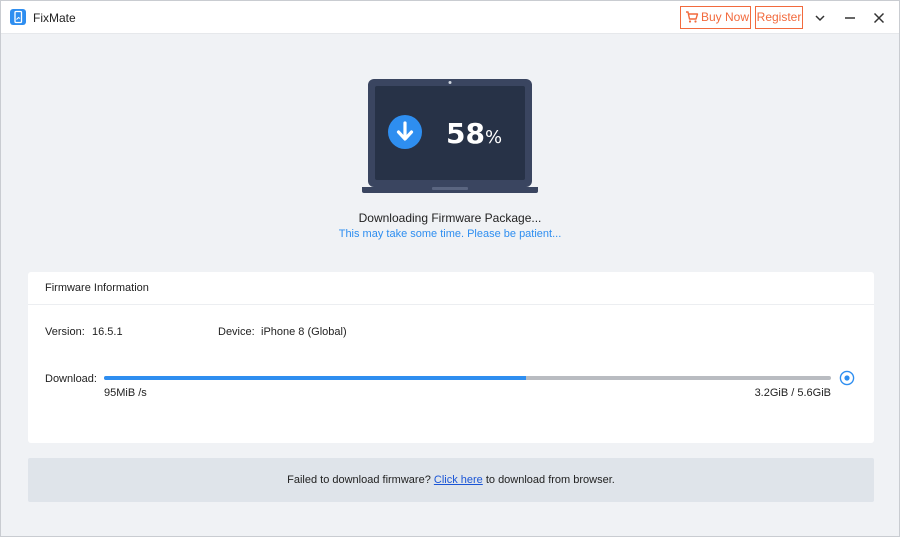 This screenshot has height=537, width=900. Describe the element at coordinates (315, 378) in the screenshot. I see `download-progress-fill` at that location.